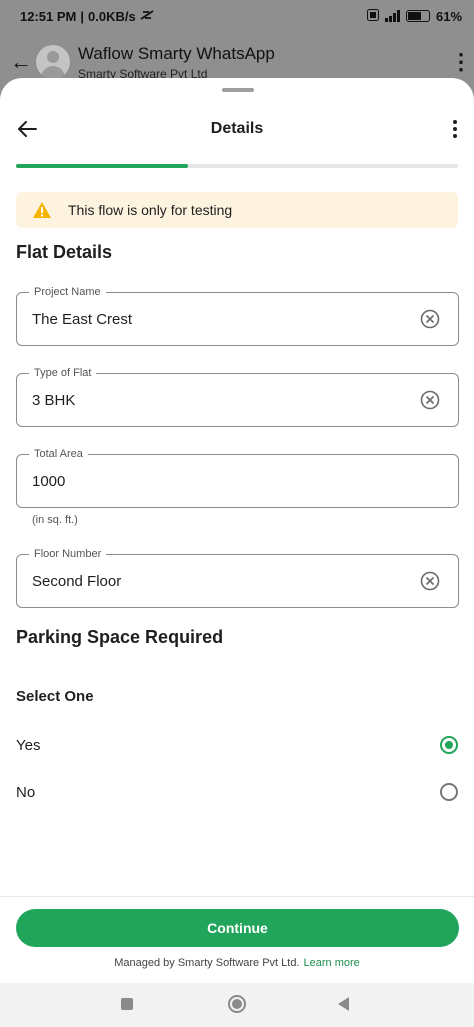  Describe the element at coordinates (237, 577) in the screenshot. I see `floor-number-field: Floor Number Second Floor` at that location.